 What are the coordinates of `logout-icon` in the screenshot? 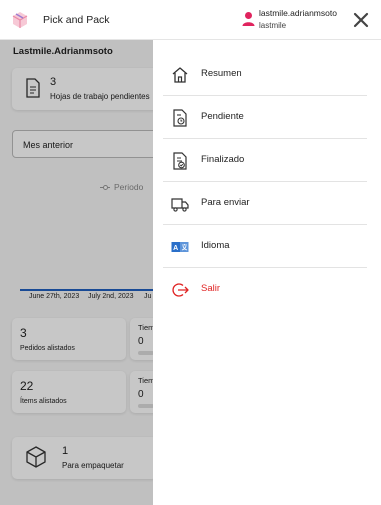 It's located at (180, 290).